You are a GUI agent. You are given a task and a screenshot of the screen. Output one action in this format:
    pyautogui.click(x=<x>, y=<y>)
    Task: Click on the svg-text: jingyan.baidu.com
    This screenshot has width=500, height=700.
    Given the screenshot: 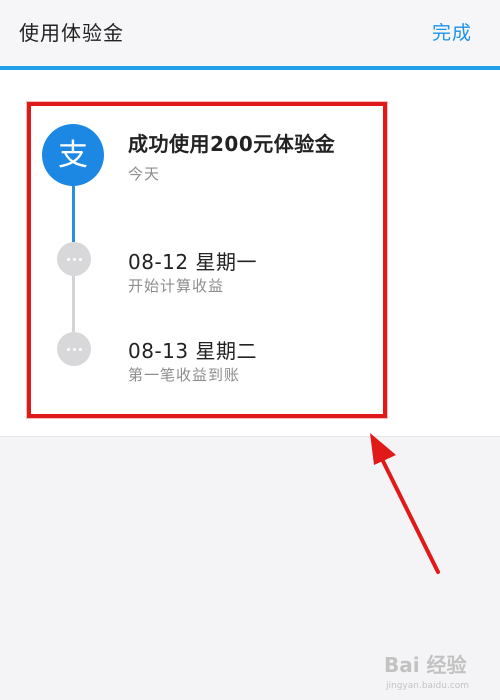 What is the action you would take?
    pyautogui.click(x=427, y=686)
    